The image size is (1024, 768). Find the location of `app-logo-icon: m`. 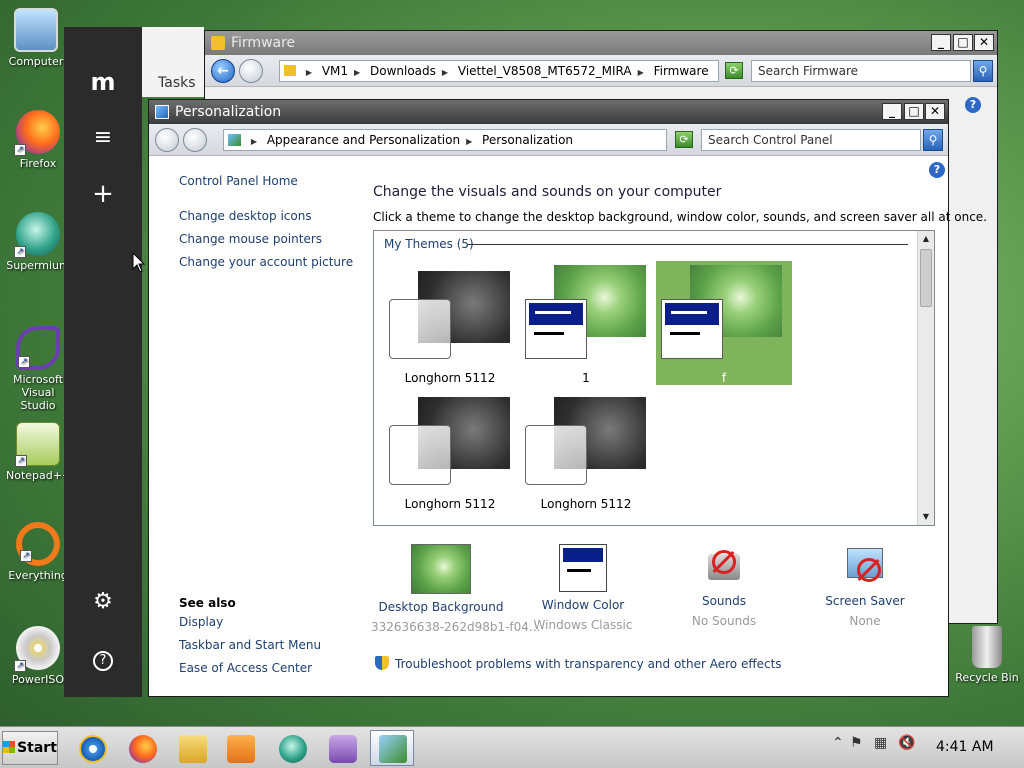

app-logo-icon: m is located at coordinates (103, 82).